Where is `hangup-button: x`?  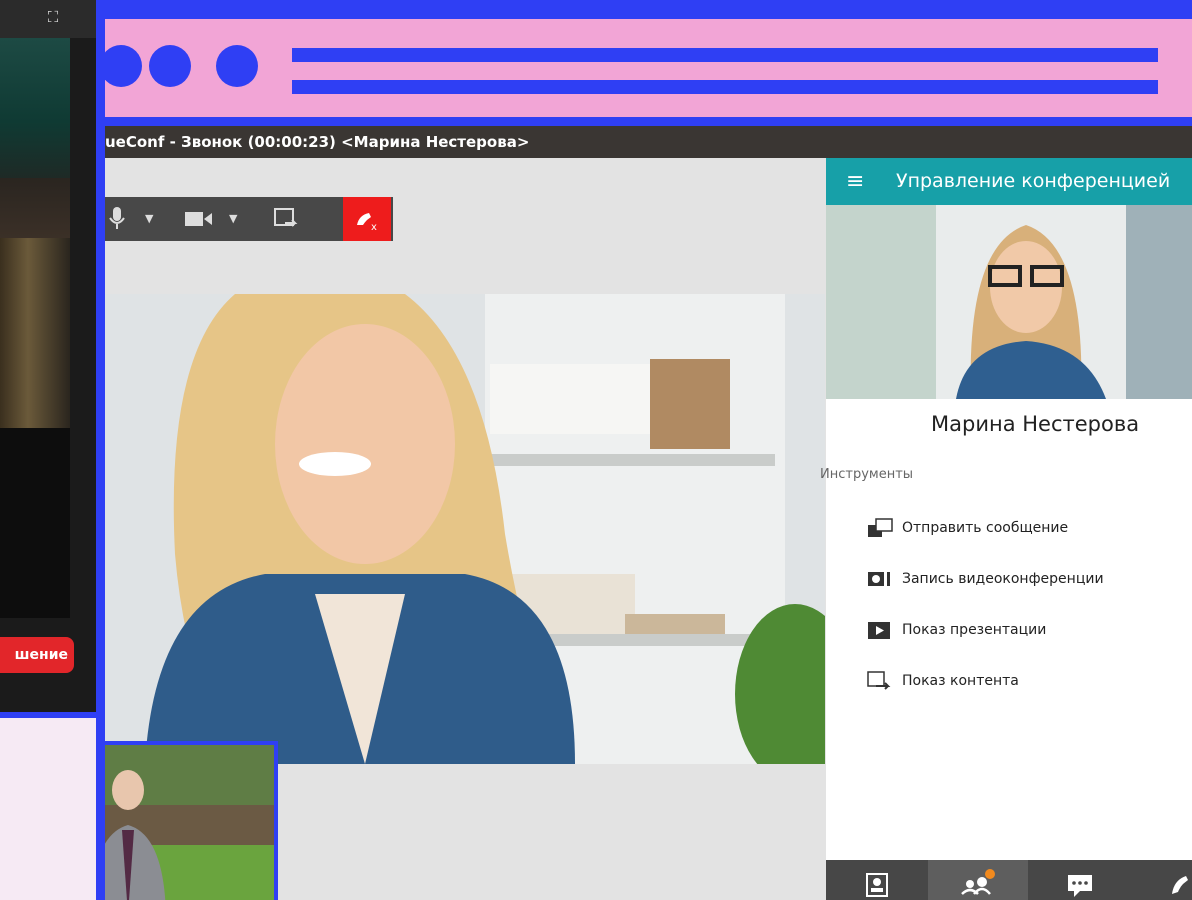
hangup-button: x is located at coordinates (367, 219).